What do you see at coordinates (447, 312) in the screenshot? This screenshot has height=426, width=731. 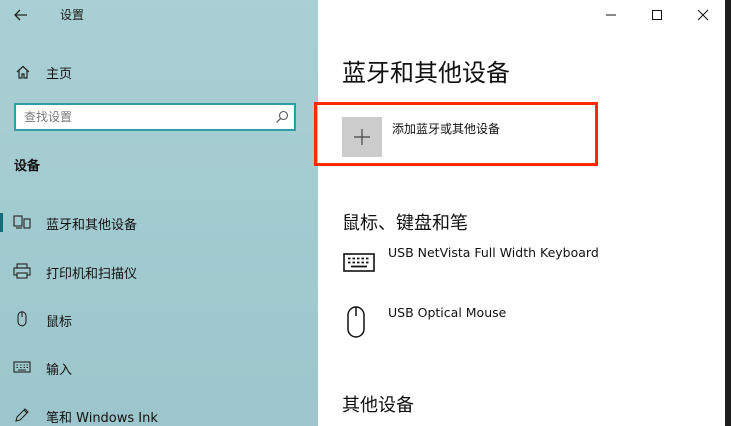 I see `device-name: USB Optical Mouse` at bounding box center [447, 312].